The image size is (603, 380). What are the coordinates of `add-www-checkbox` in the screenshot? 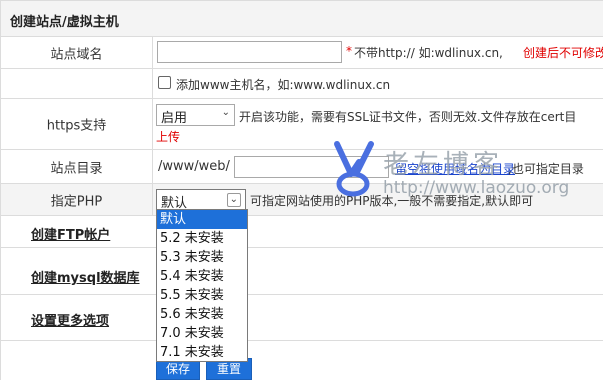 It's located at (164, 82).